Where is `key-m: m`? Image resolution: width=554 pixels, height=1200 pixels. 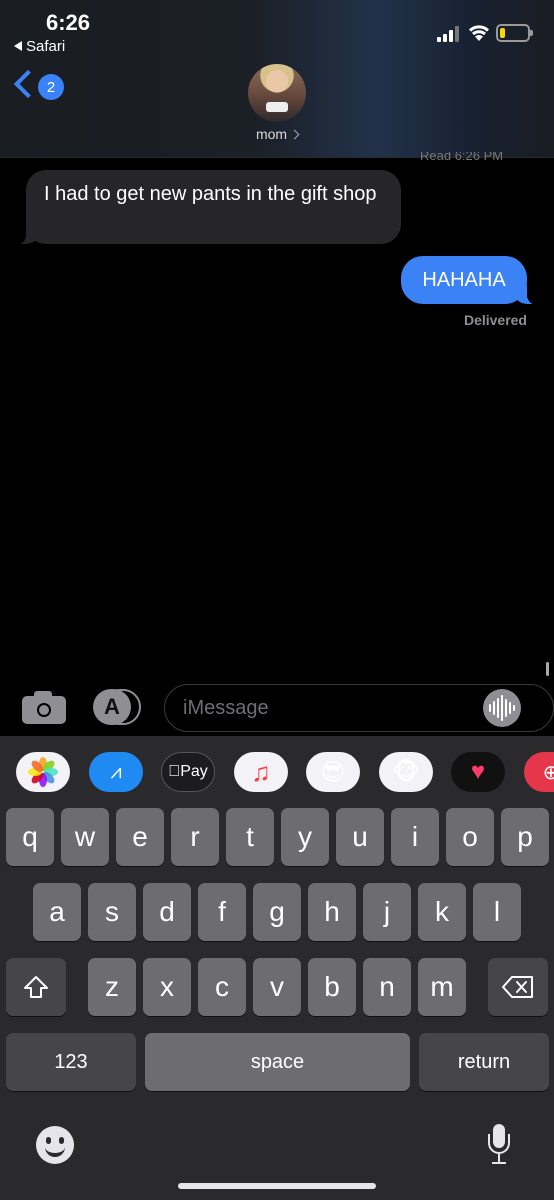
key-m: m is located at coordinates (442, 987).